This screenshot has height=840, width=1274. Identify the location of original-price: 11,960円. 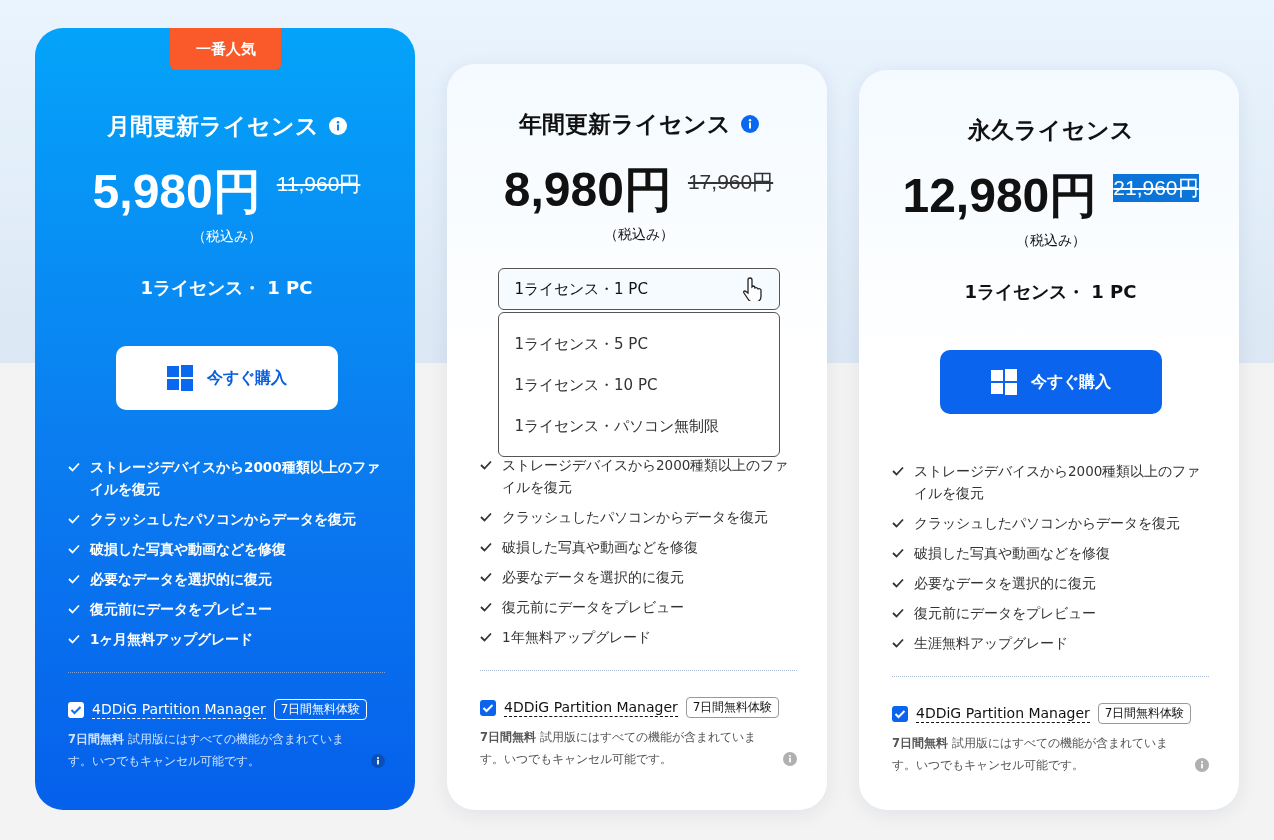
(318, 184).